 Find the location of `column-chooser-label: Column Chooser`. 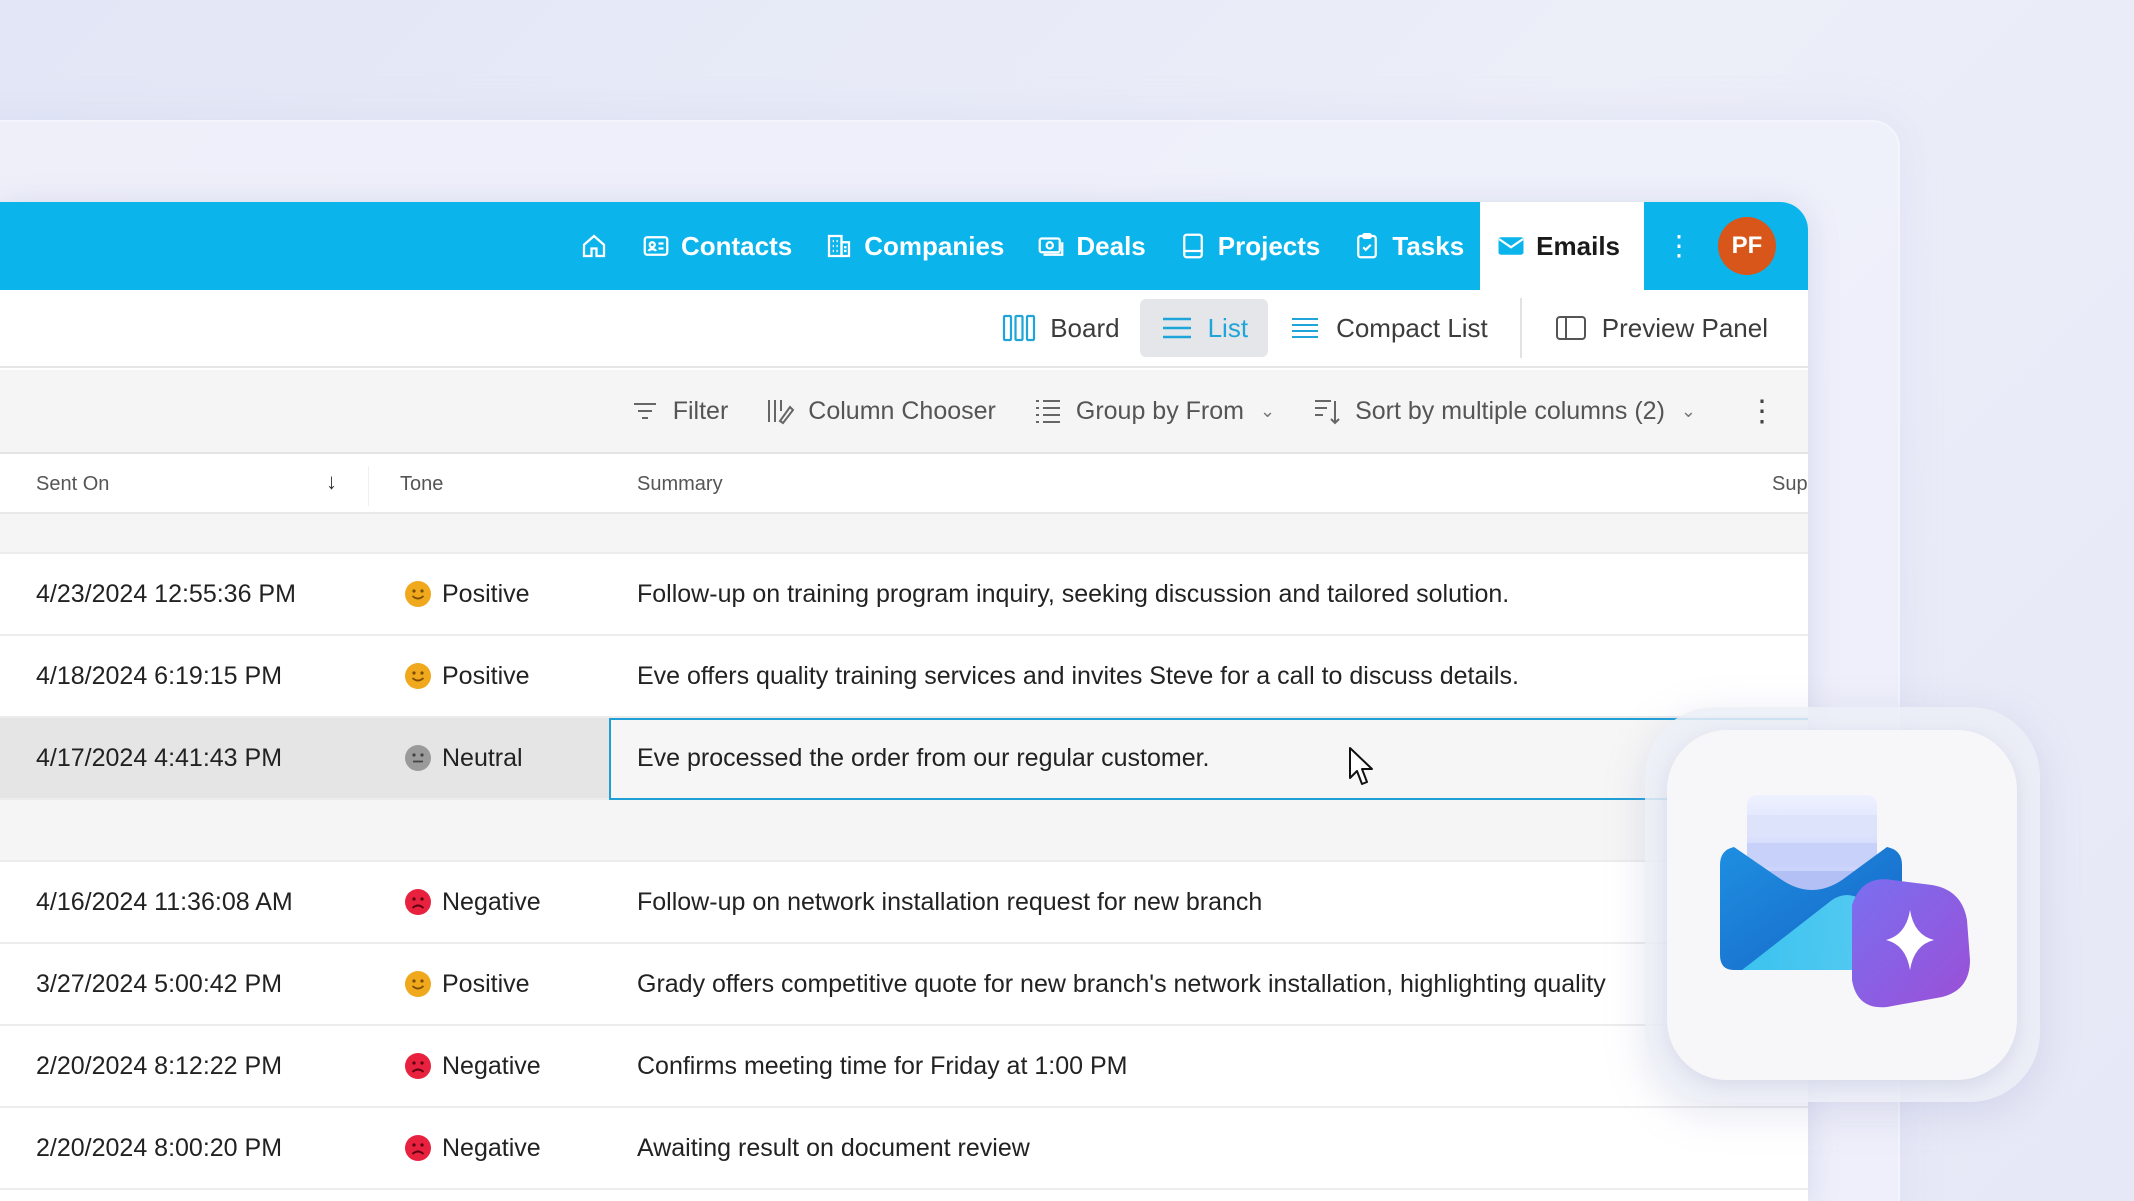

column-chooser-label: Column Chooser is located at coordinates (902, 410).